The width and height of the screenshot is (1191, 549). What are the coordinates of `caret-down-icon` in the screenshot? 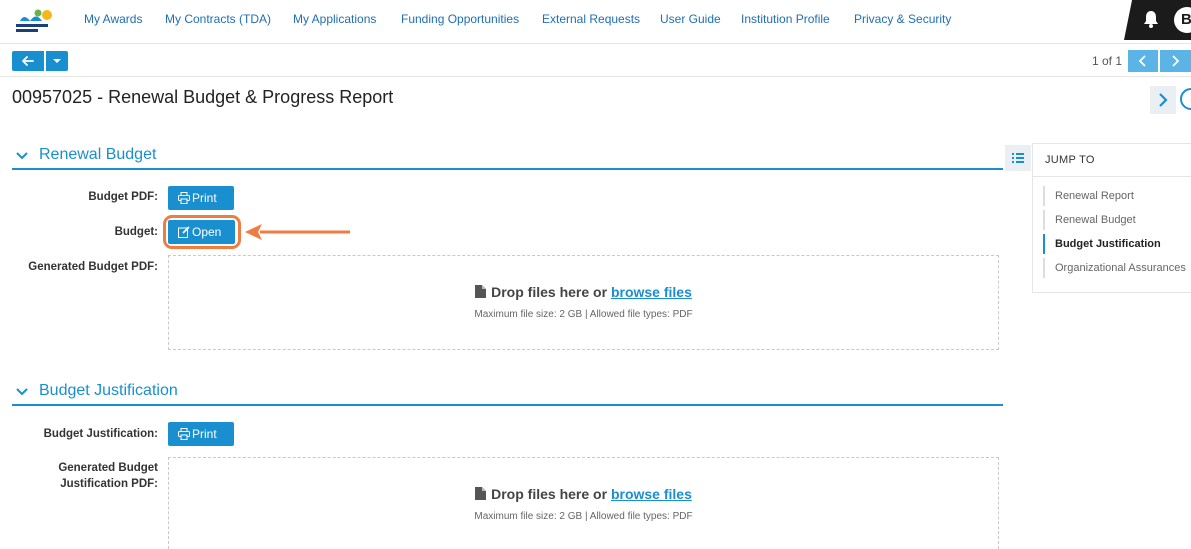 It's located at (57, 61).